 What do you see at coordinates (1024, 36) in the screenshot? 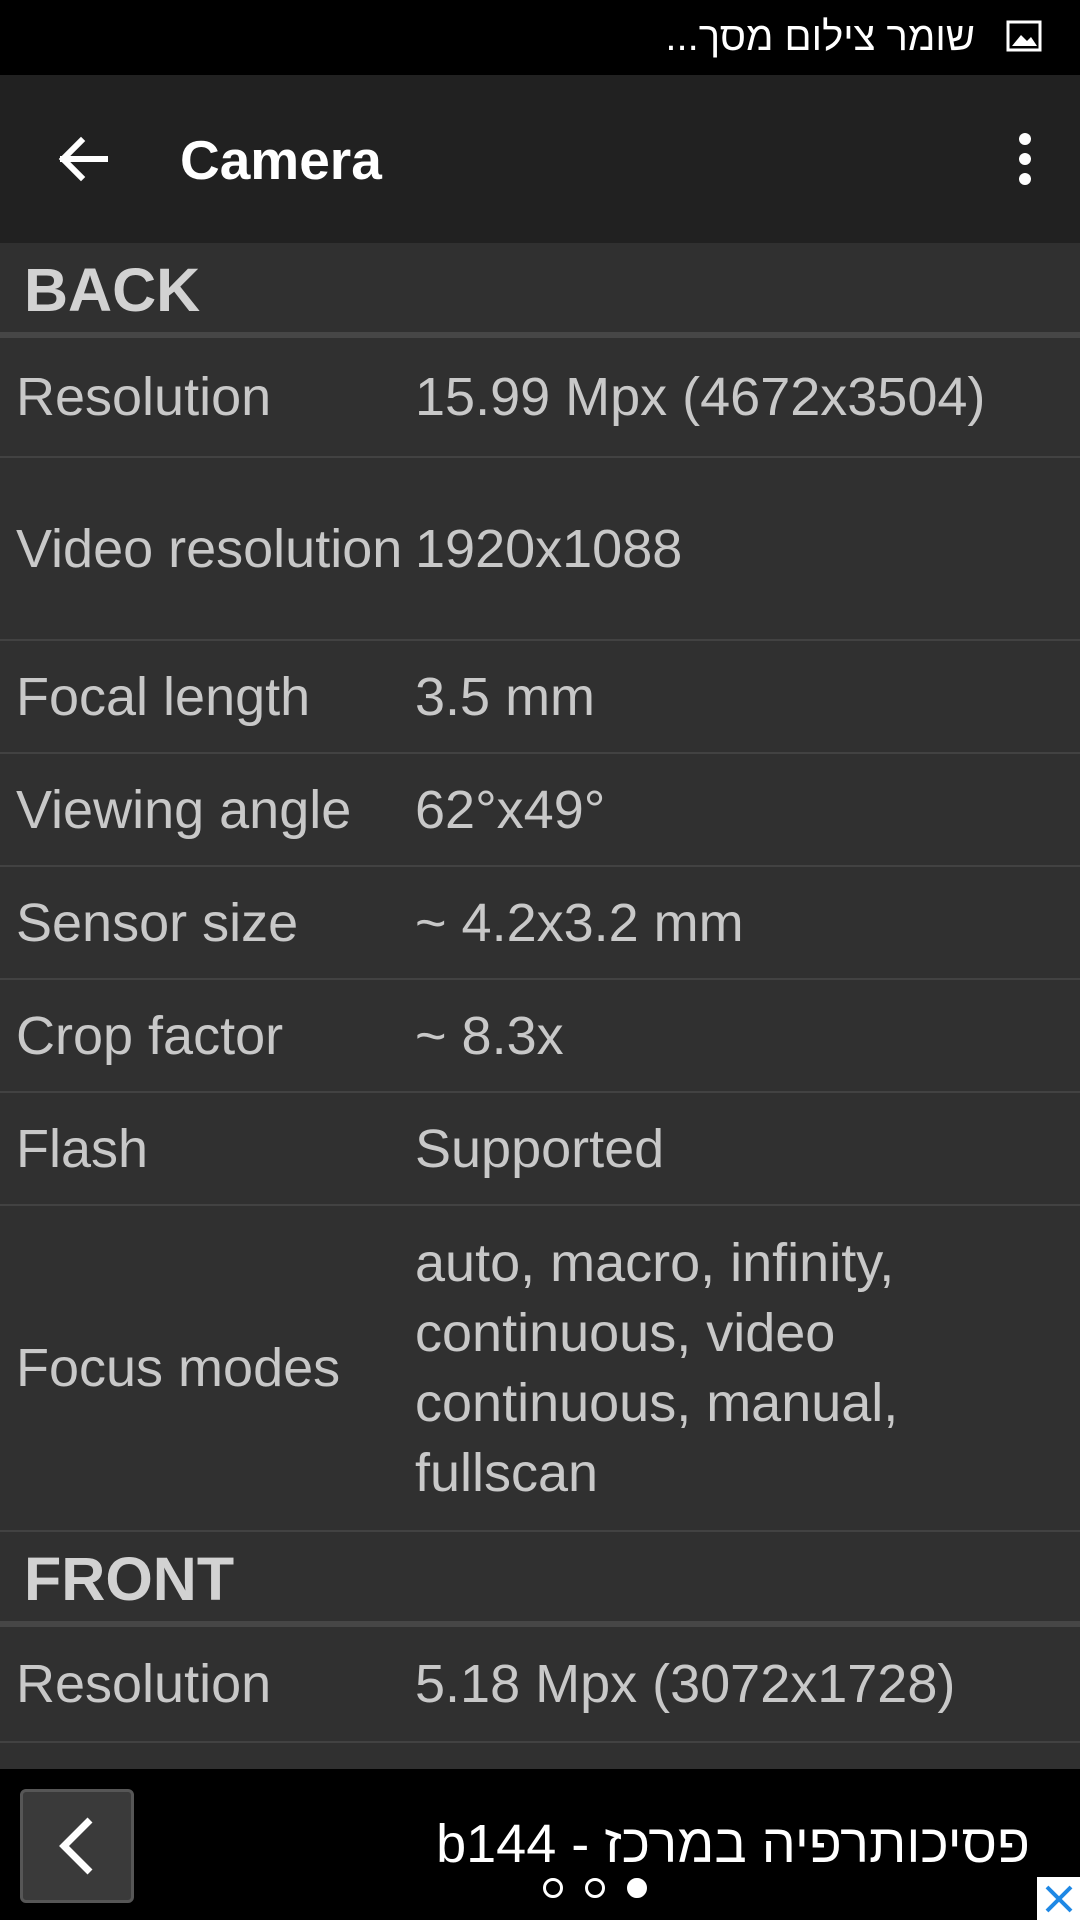
I see `image-icon` at bounding box center [1024, 36].